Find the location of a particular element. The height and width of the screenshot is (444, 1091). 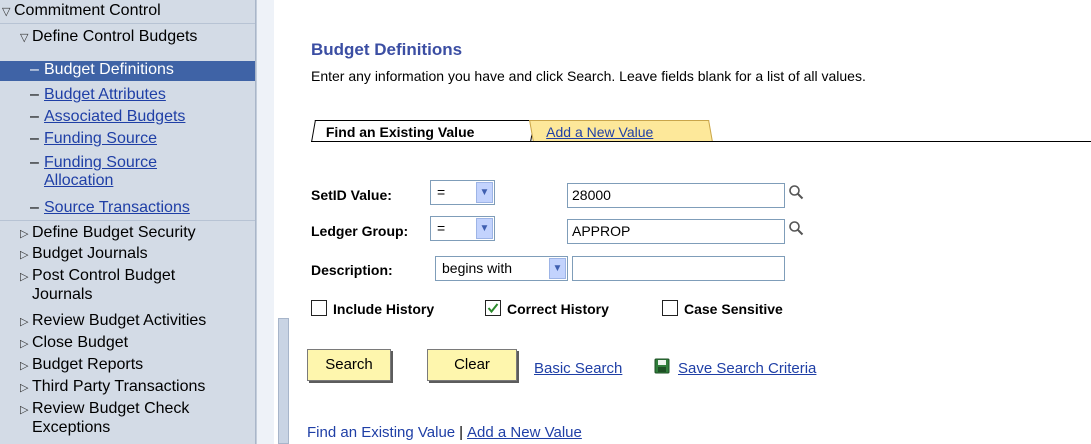

ledger-group-value-input: APPROP is located at coordinates (676, 231).